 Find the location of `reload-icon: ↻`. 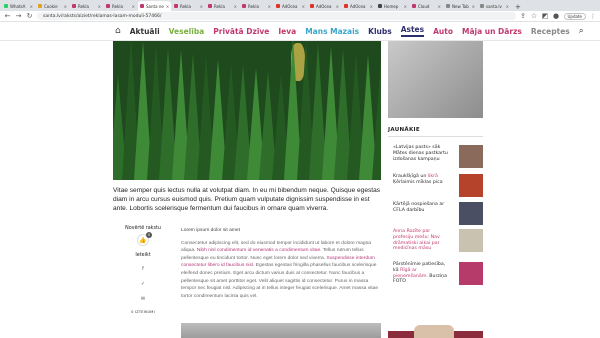

reload-icon: ↻ is located at coordinates (29, 16).